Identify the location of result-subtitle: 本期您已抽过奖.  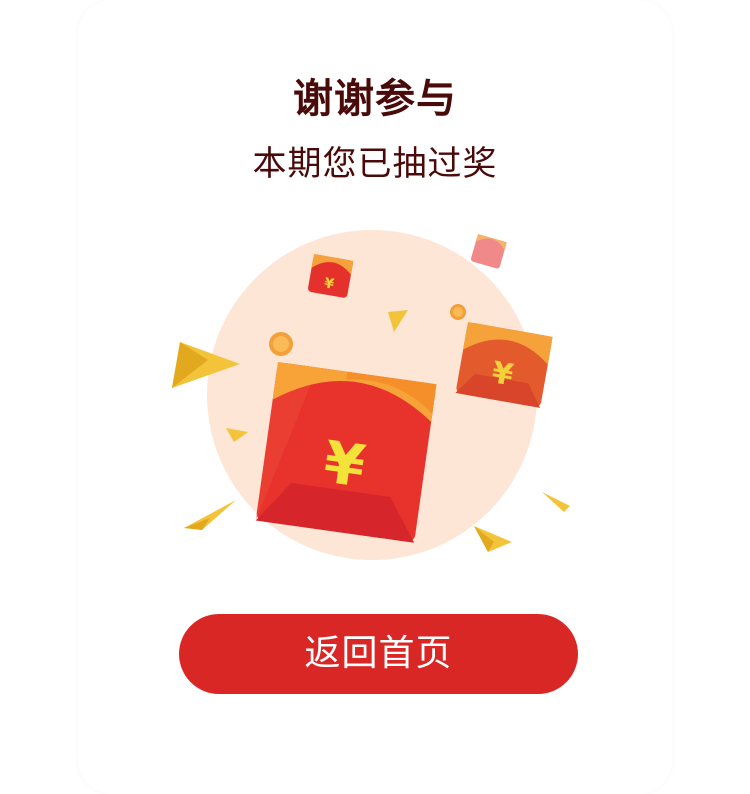
(375, 164).